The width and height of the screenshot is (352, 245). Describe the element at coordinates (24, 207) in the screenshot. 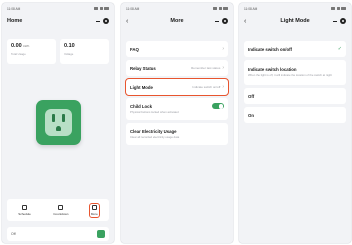

I see `clock-icon` at that location.